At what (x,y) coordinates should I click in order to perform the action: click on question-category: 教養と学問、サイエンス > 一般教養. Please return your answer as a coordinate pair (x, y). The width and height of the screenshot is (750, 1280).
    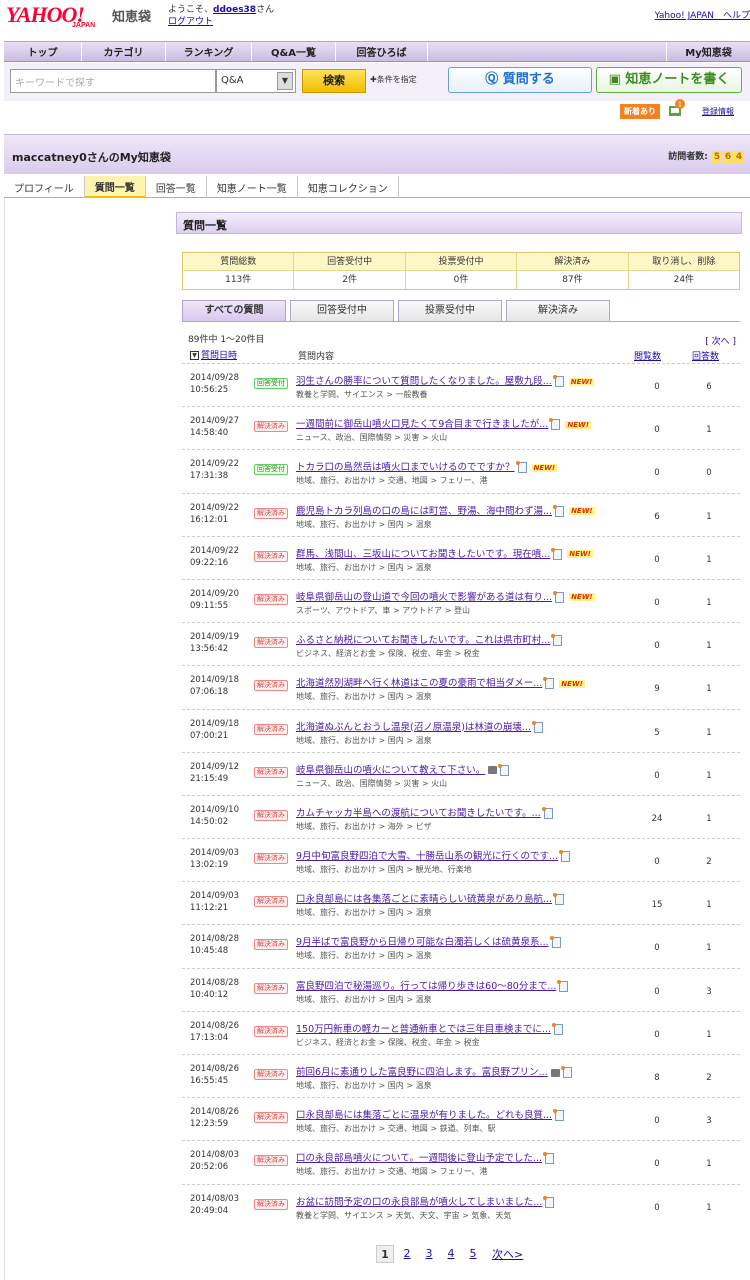
    Looking at the image, I should click on (362, 394).